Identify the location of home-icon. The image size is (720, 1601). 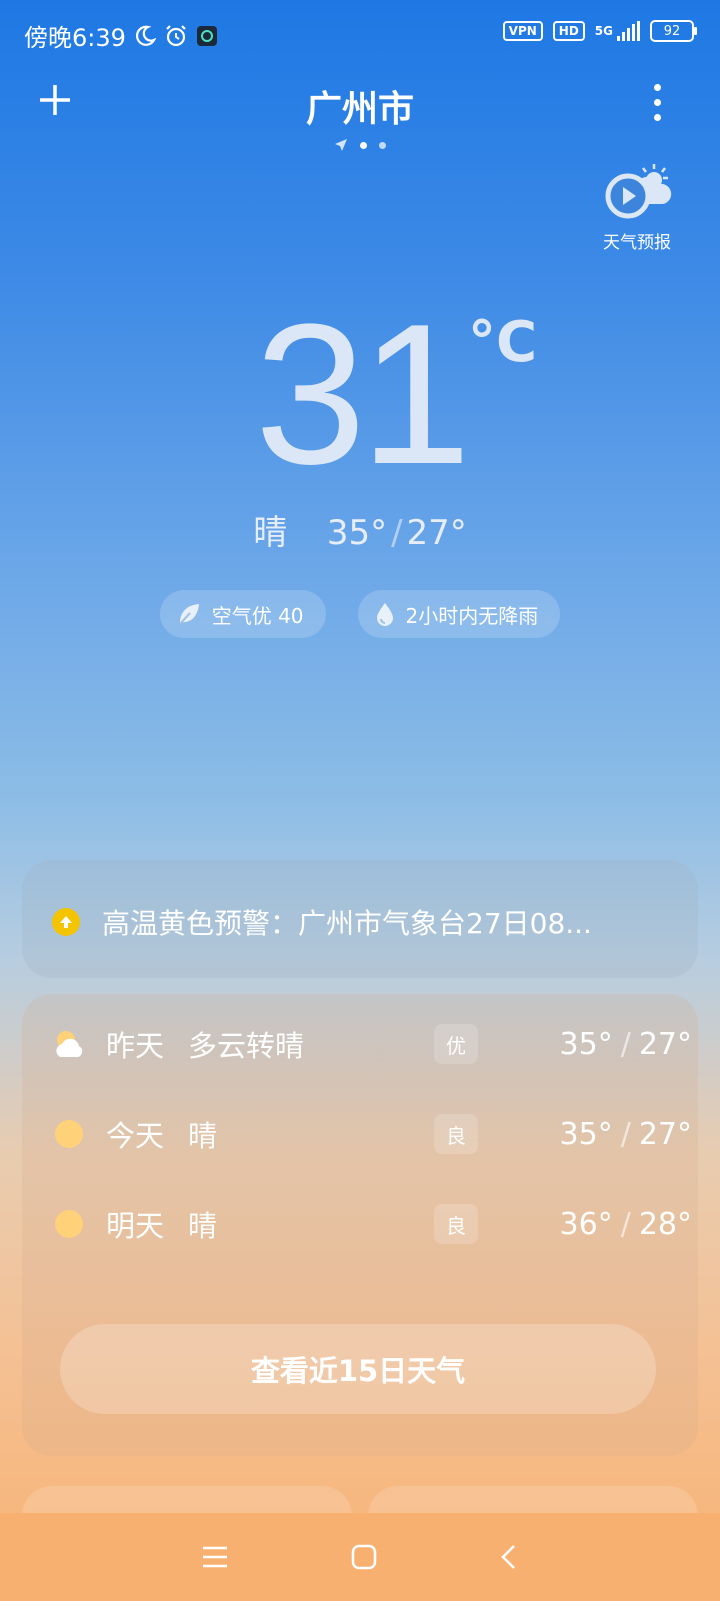
(364, 1557).